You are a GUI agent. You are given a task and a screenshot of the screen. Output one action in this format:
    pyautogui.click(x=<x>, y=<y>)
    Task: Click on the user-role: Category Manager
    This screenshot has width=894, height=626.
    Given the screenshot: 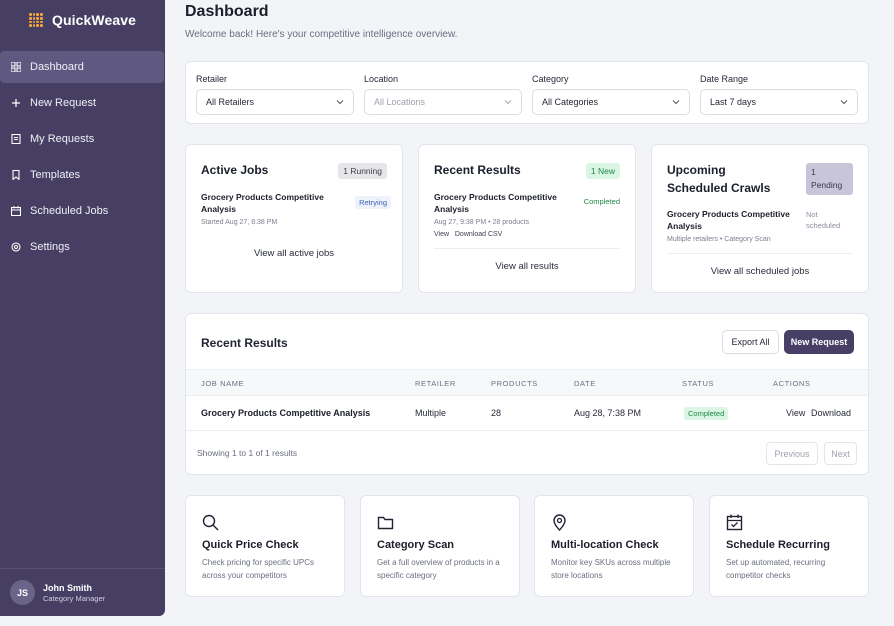 What is the action you would take?
    pyautogui.click(x=74, y=598)
    